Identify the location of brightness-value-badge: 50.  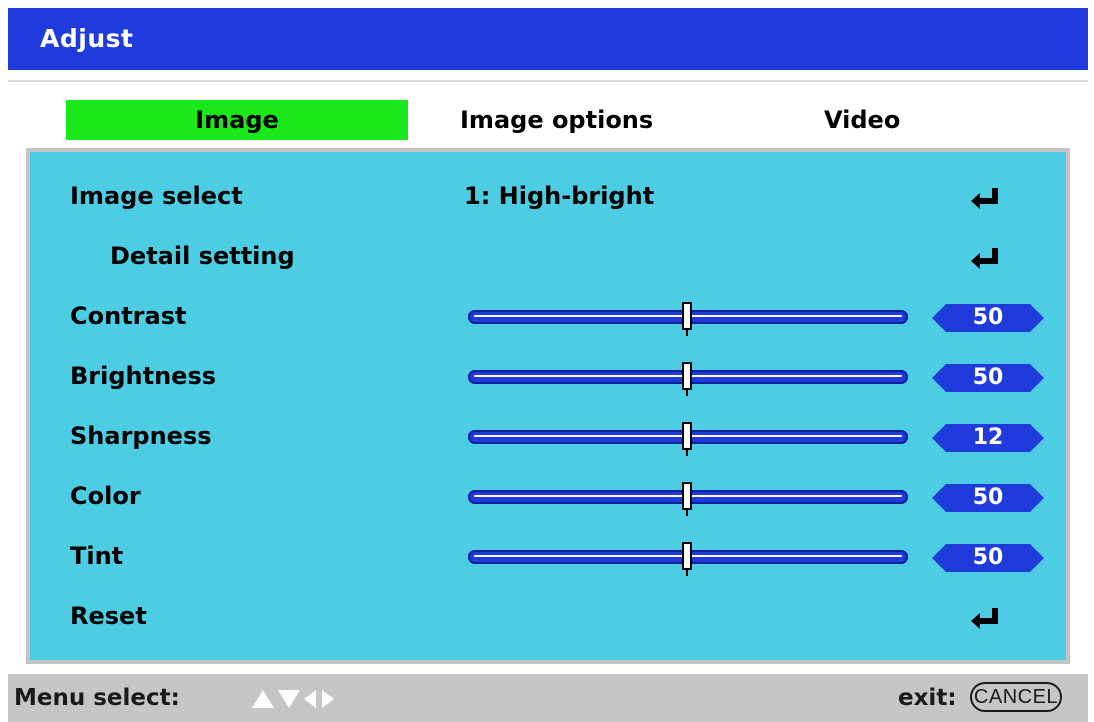
(988, 378).